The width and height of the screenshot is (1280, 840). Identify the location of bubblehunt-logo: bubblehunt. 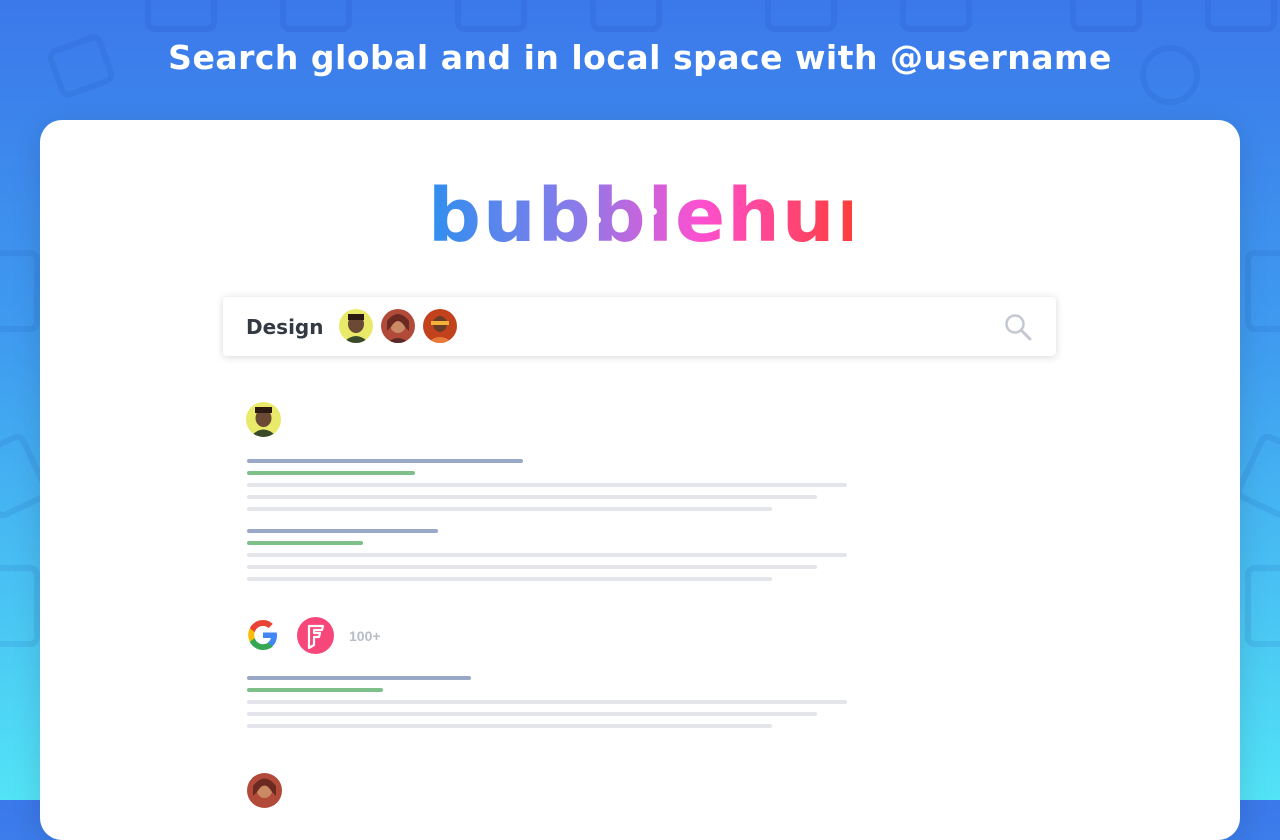
(678, 216).